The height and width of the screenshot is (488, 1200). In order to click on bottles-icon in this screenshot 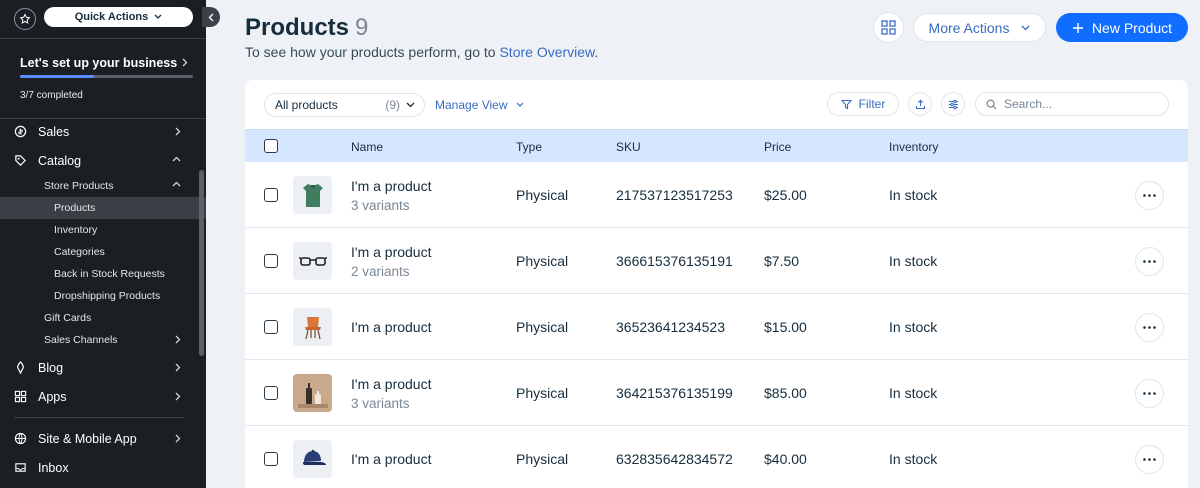, I will do `click(312, 393)`.